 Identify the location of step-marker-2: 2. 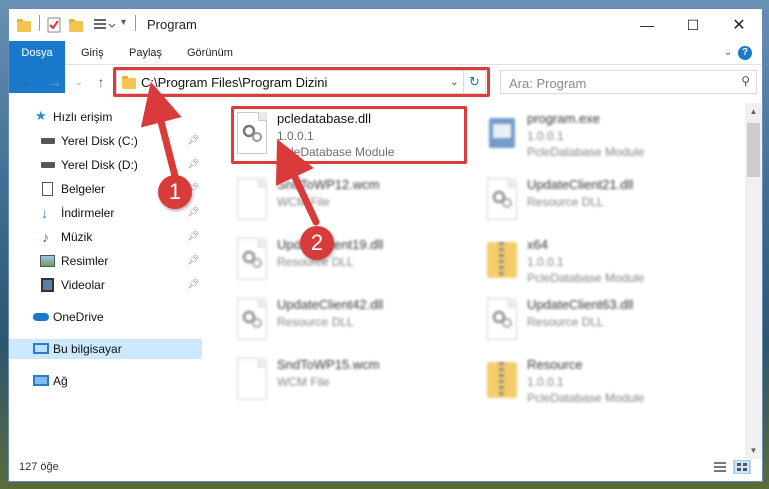
(317, 243).